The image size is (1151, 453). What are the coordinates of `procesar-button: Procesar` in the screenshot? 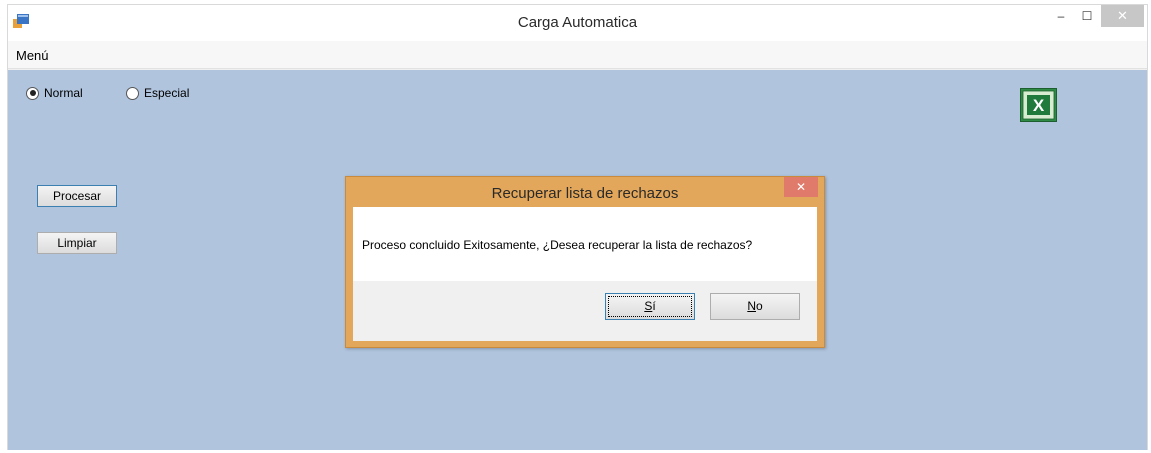 It's located at (77, 196).